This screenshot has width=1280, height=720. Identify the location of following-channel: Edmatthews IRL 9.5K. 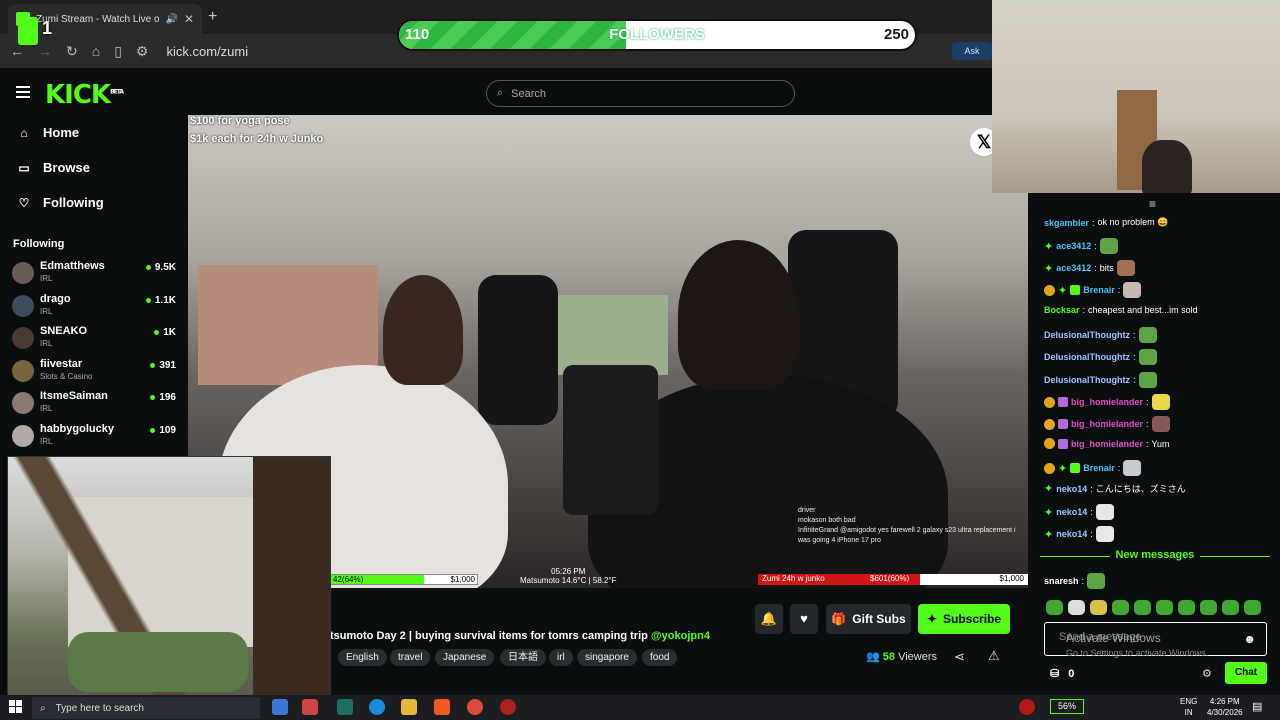
(97, 273).